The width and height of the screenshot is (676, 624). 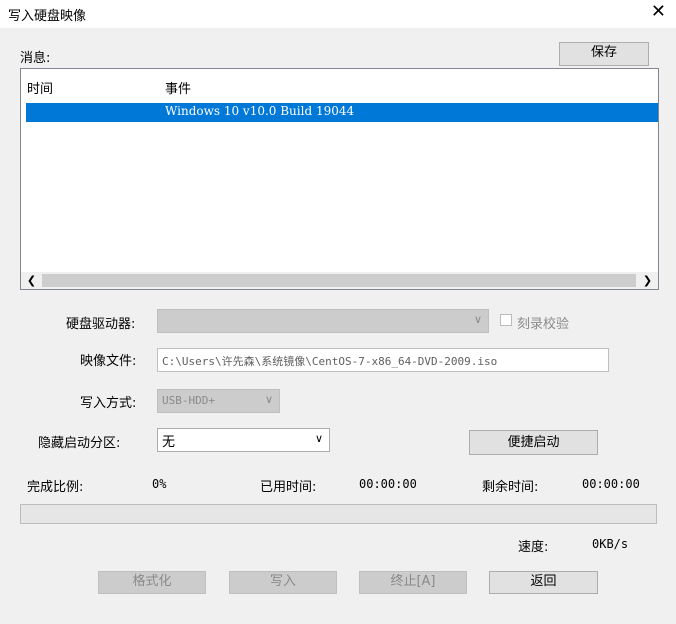 What do you see at coordinates (79, 443) in the screenshot?
I see `hide-partition-label: 隐藏启动分区:` at bounding box center [79, 443].